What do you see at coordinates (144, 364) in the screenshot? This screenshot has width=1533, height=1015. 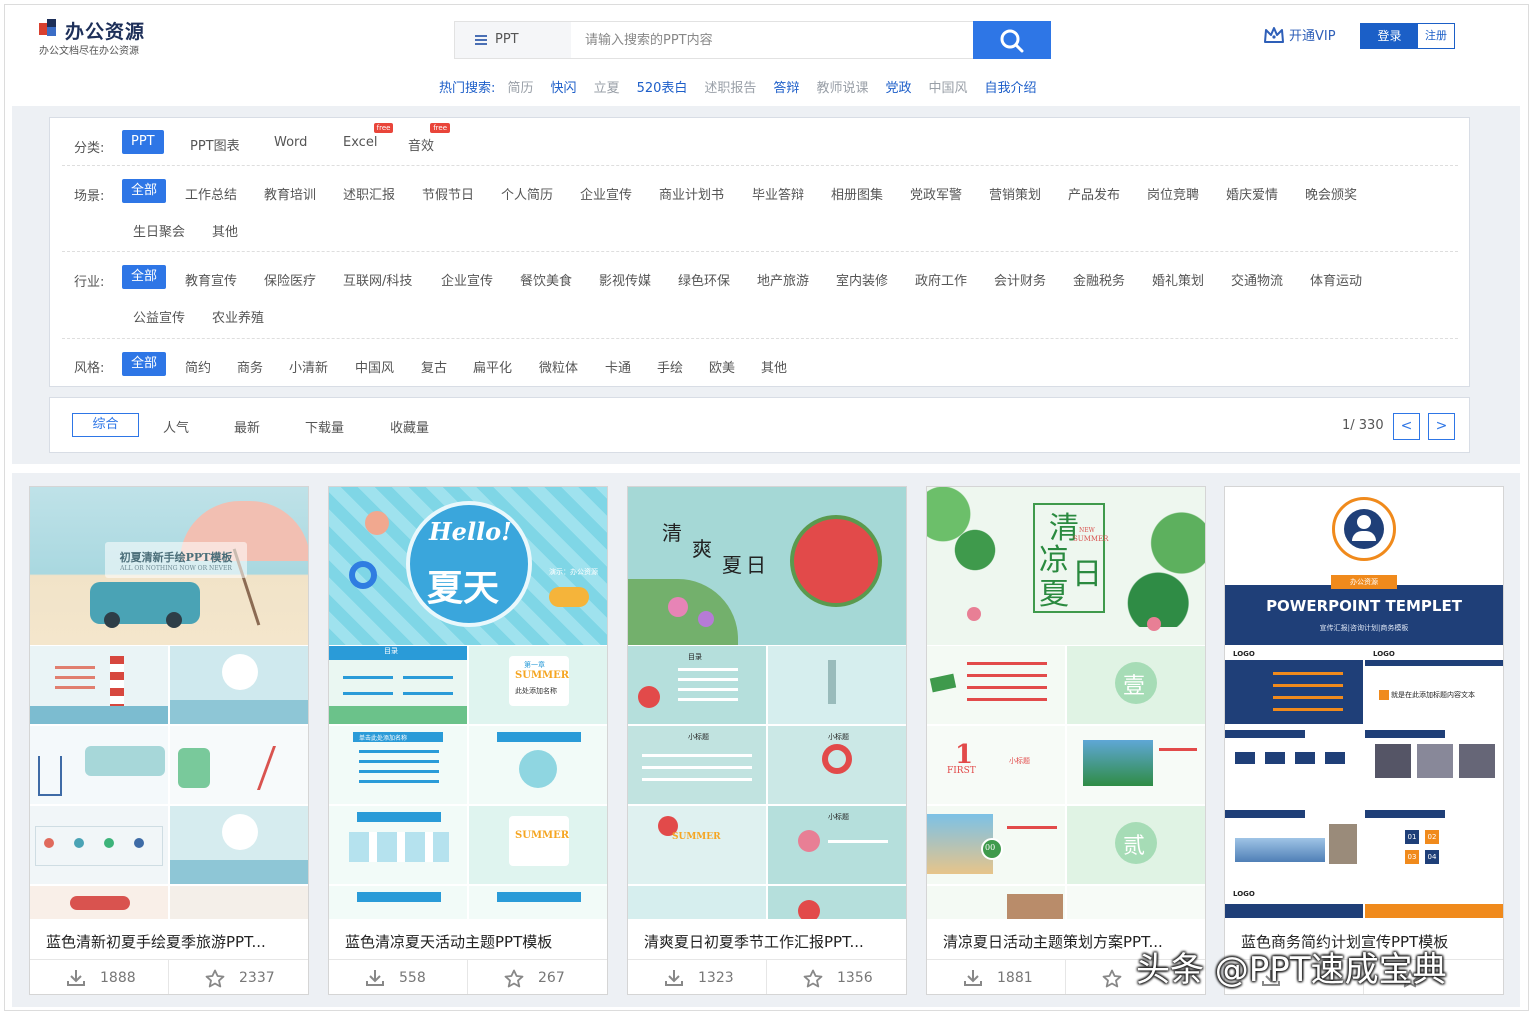 I see `style-option: 全部` at bounding box center [144, 364].